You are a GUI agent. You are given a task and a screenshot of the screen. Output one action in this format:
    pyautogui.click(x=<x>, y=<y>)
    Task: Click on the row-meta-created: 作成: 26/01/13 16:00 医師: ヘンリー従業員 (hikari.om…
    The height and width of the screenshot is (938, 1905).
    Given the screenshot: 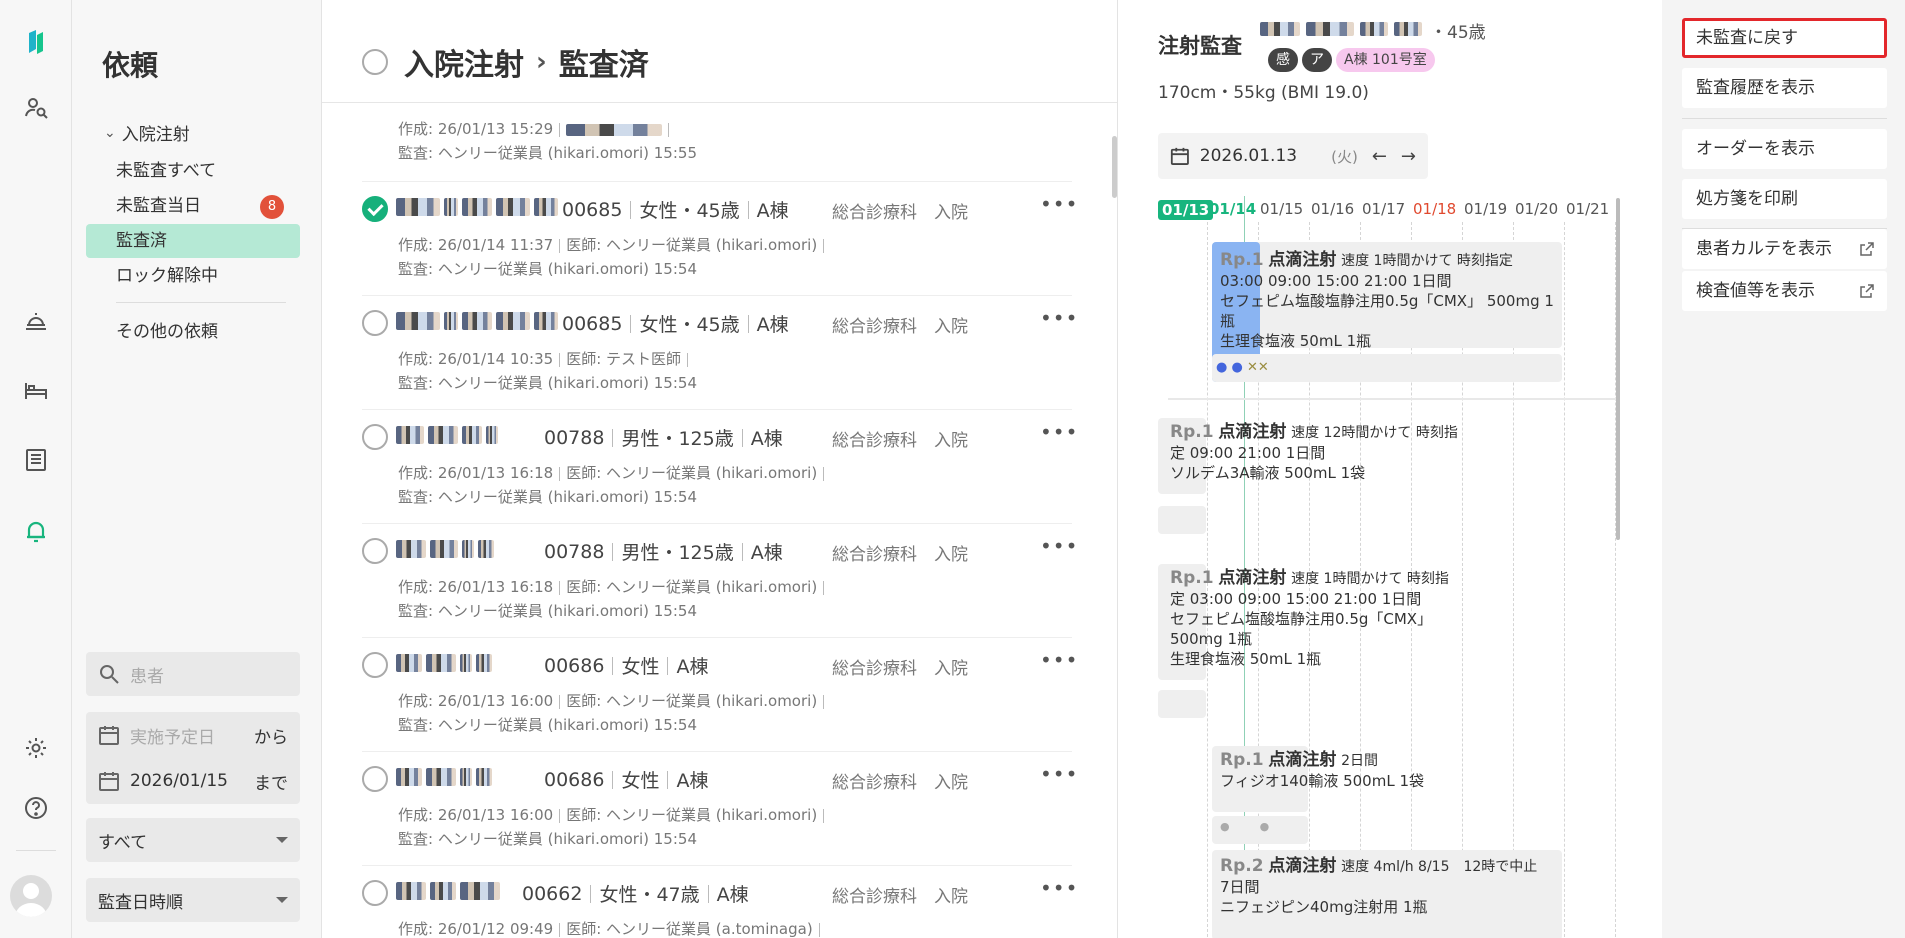 What is the action you would take?
    pyautogui.click(x=614, y=814)
    